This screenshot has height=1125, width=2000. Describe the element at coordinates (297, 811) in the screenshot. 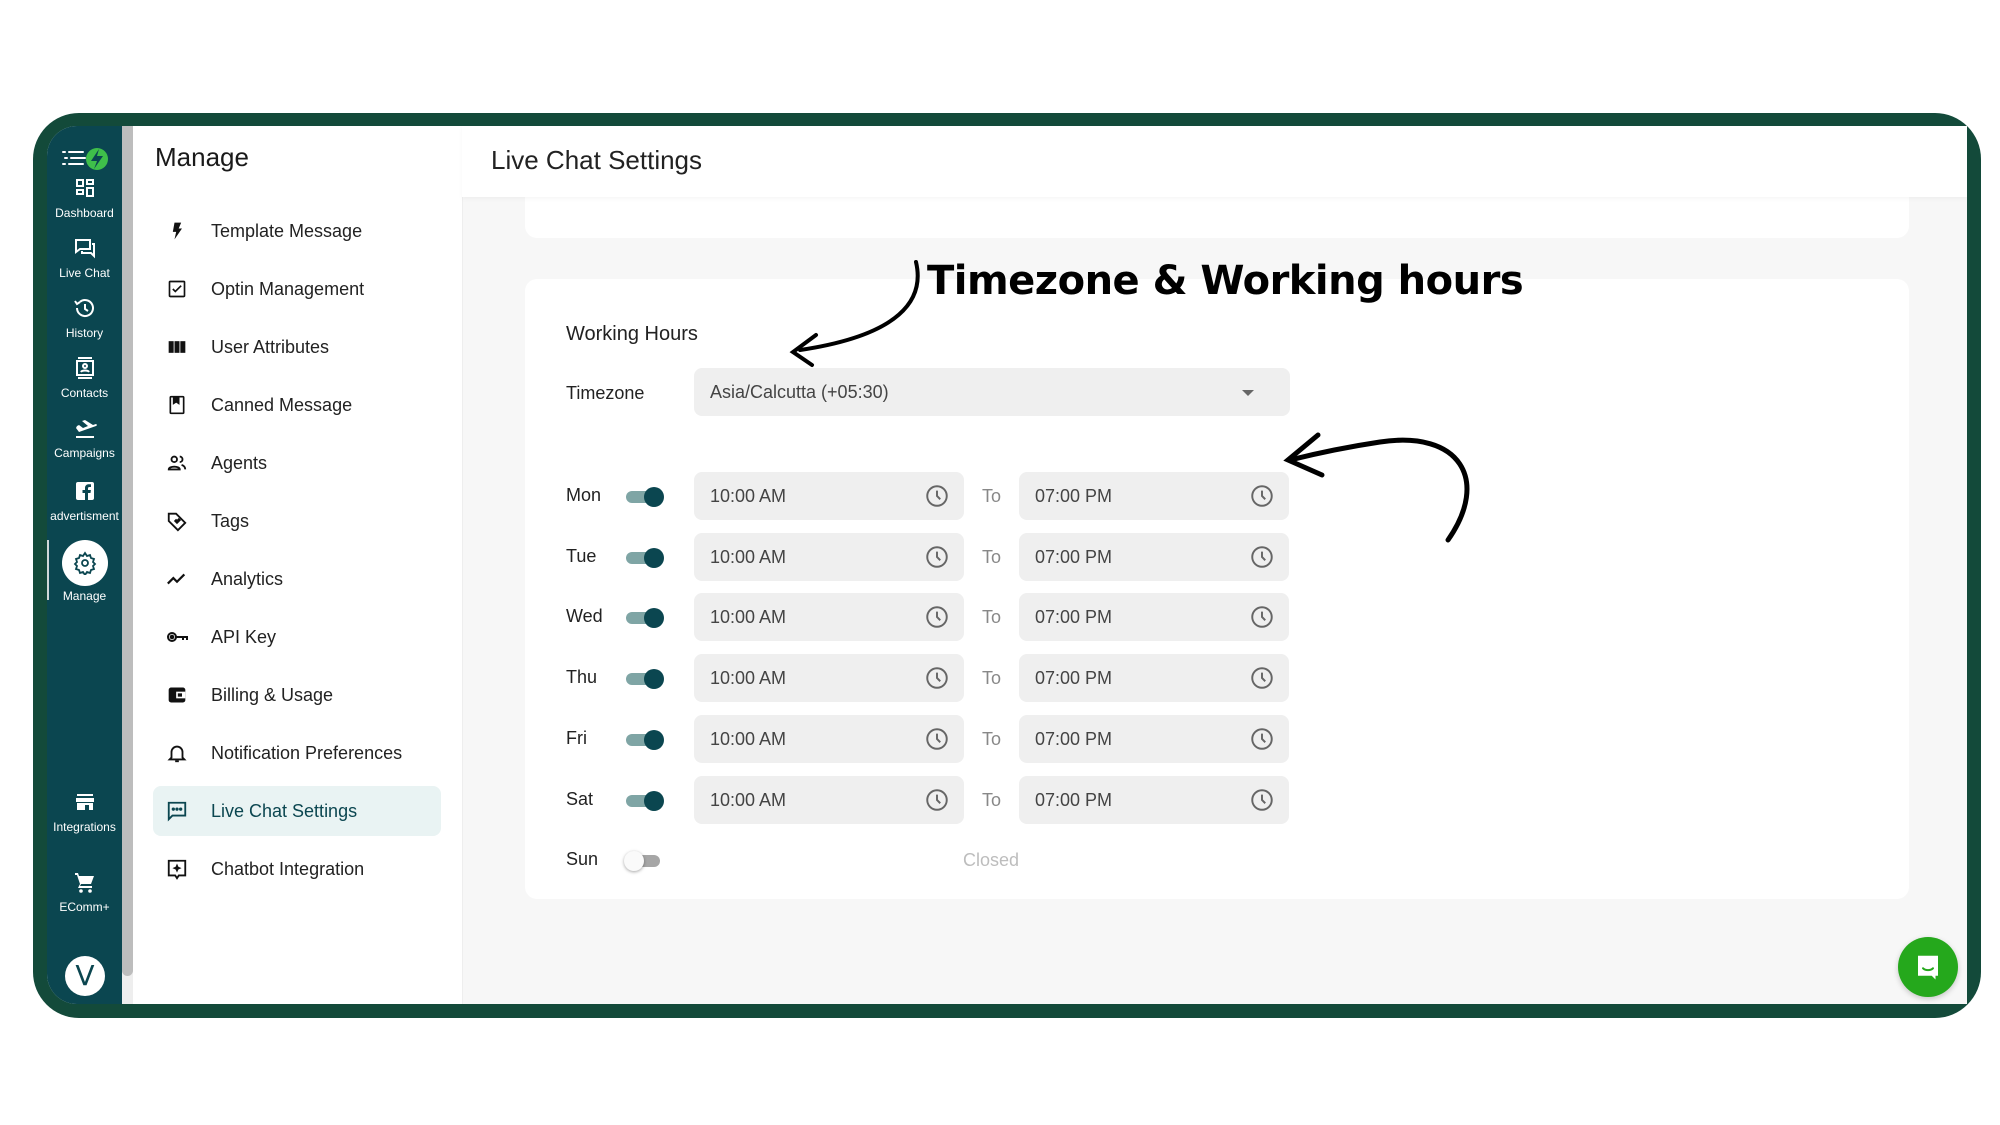

I see `menu-item-live-chat-settings: Live Chat Settings` at that location.